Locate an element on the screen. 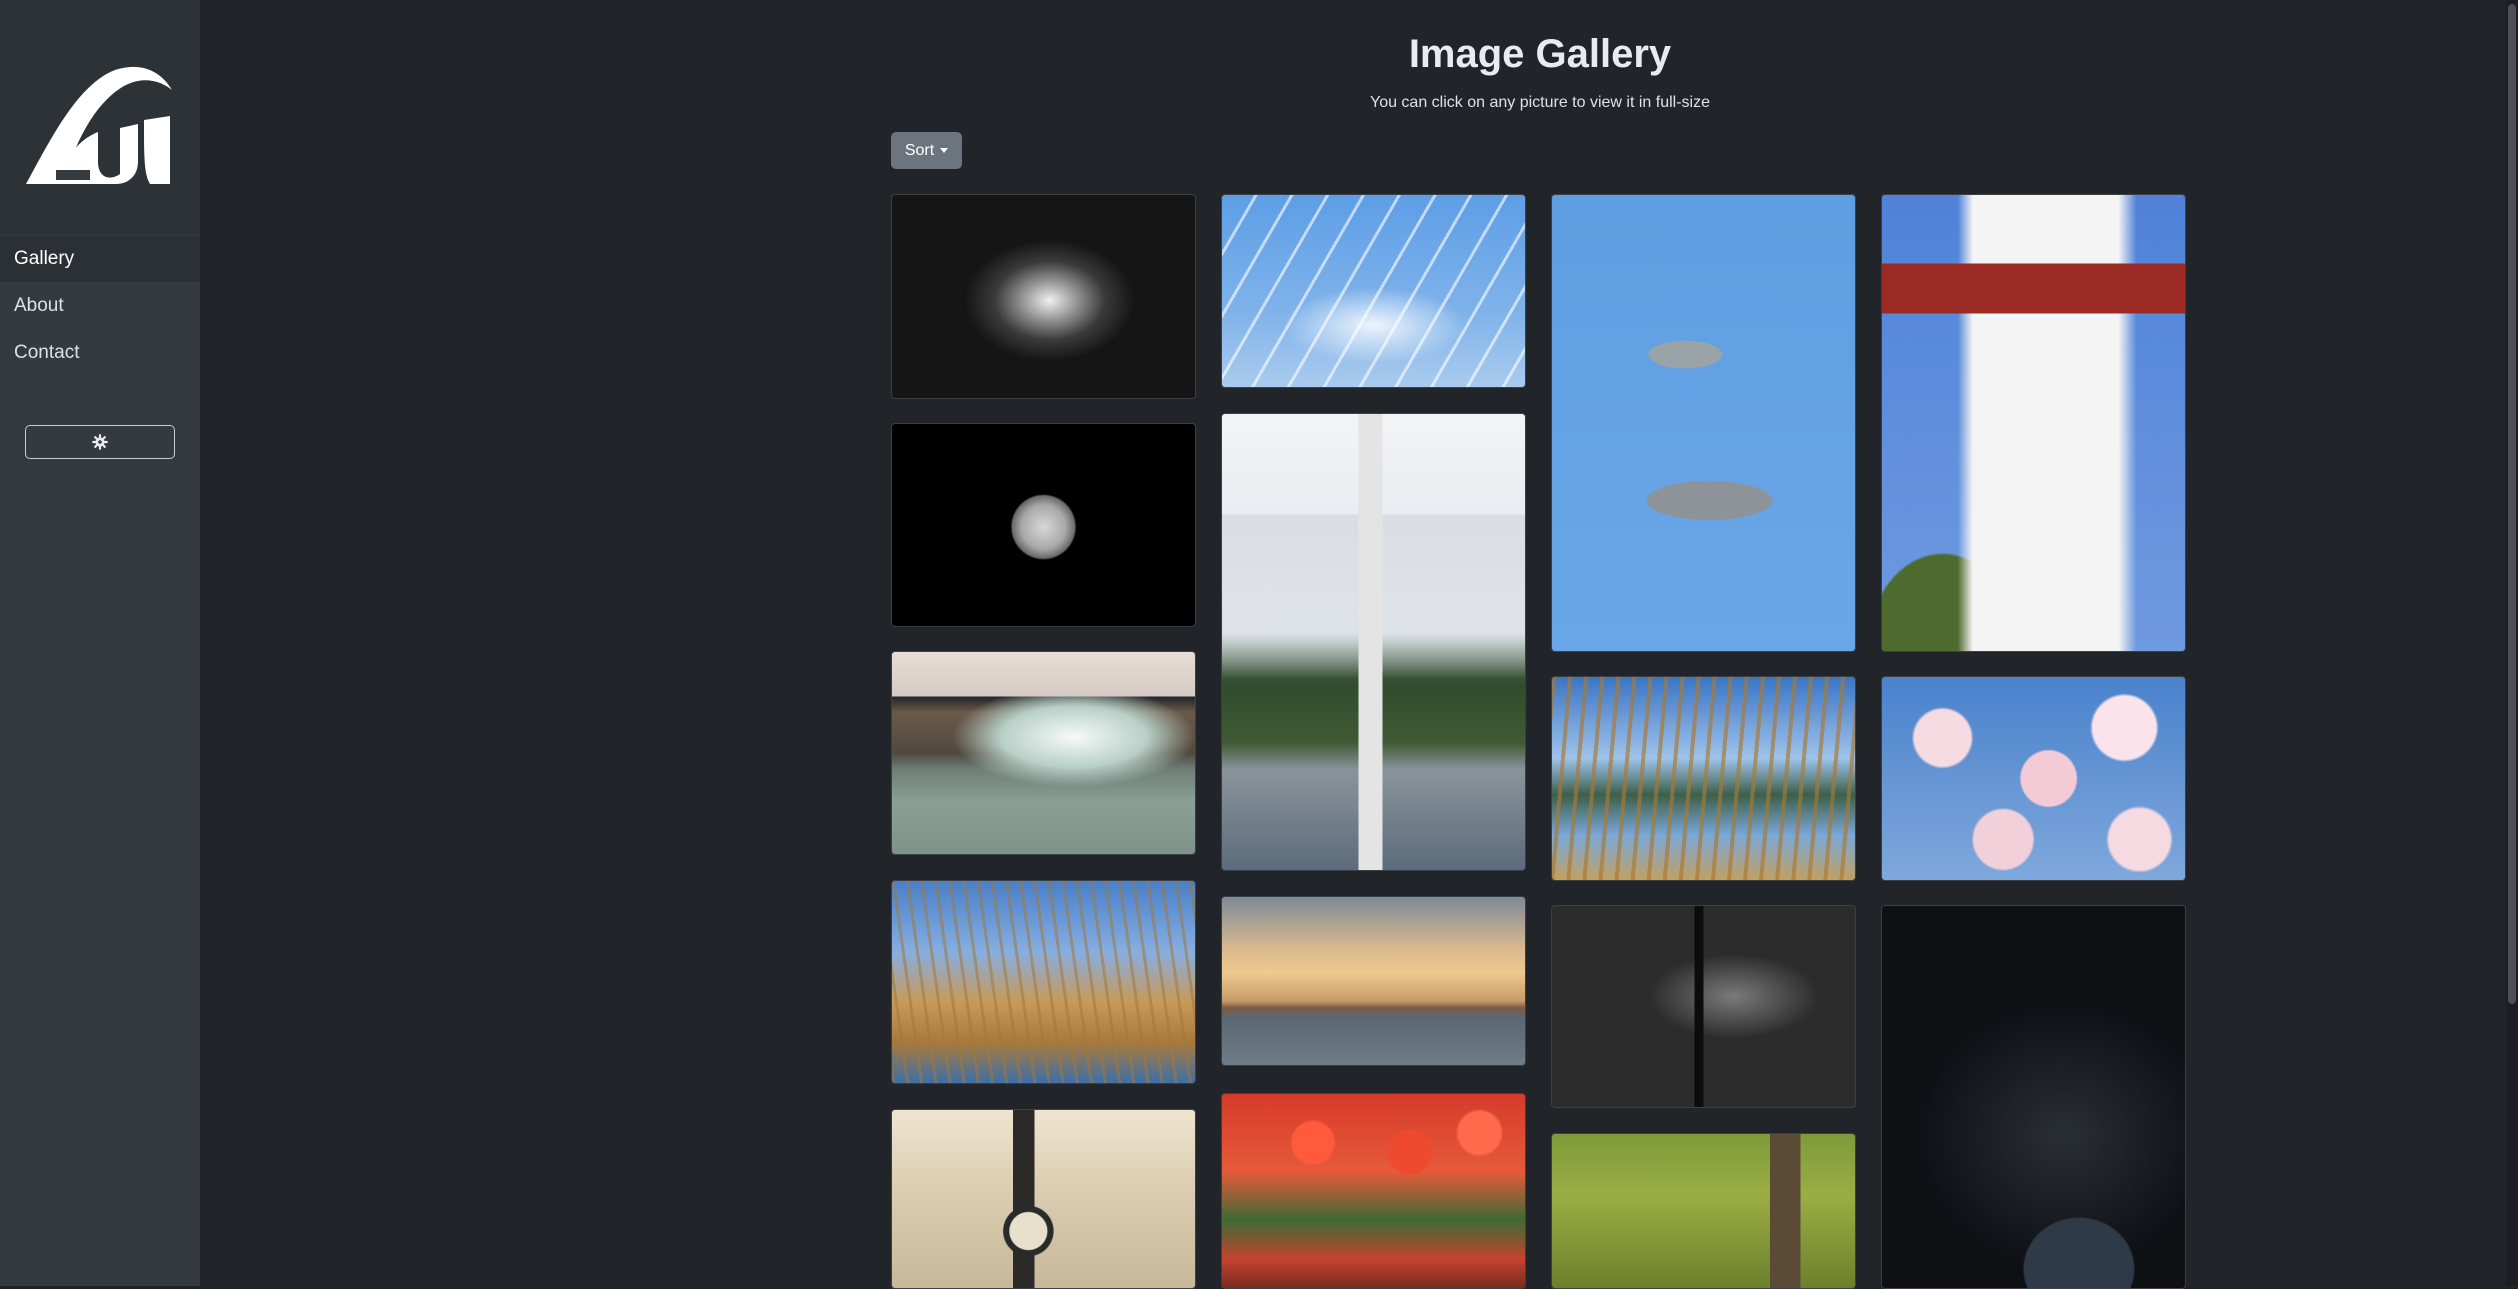  gear-icon is located at coordinates (100, 442).